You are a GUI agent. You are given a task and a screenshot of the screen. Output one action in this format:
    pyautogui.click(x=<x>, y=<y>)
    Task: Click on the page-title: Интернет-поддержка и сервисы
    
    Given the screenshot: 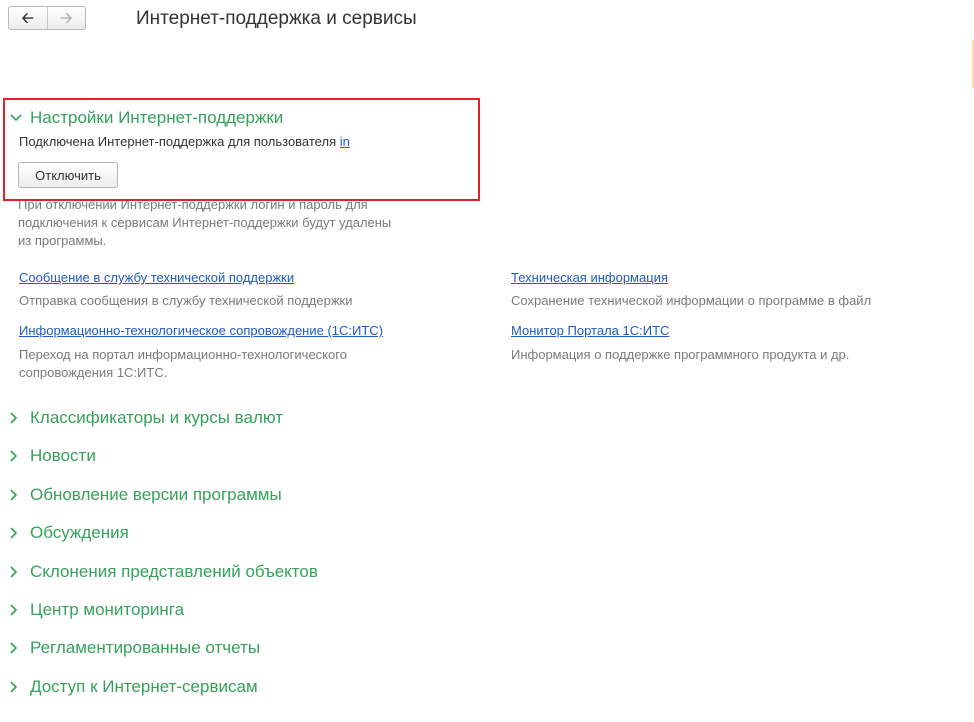 What is the action you would take?
    pyautogui.click(x=276, y=18)
    